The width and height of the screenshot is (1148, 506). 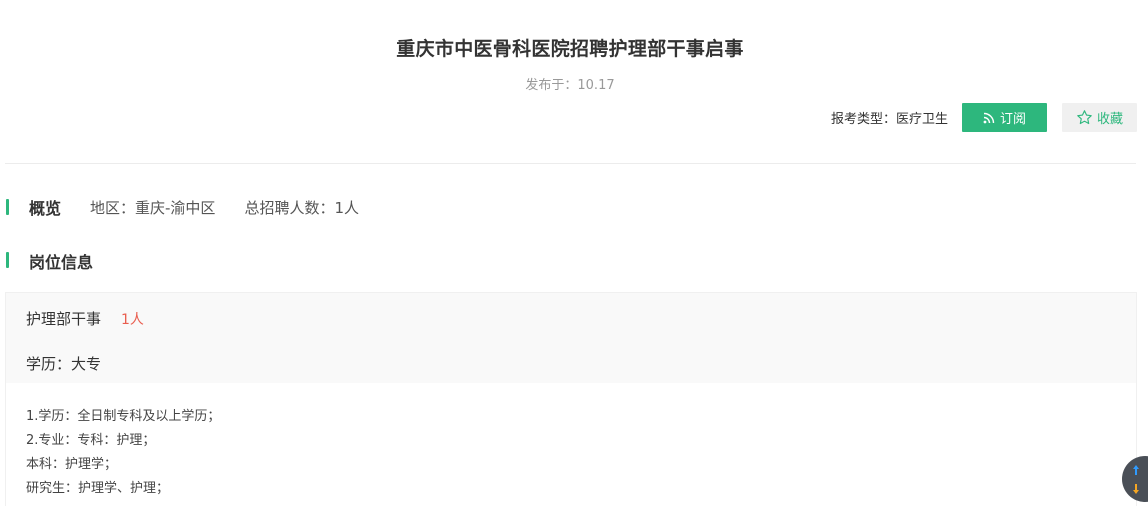 I want to click on arrow-down-icon, so click(x=1136, y=489).